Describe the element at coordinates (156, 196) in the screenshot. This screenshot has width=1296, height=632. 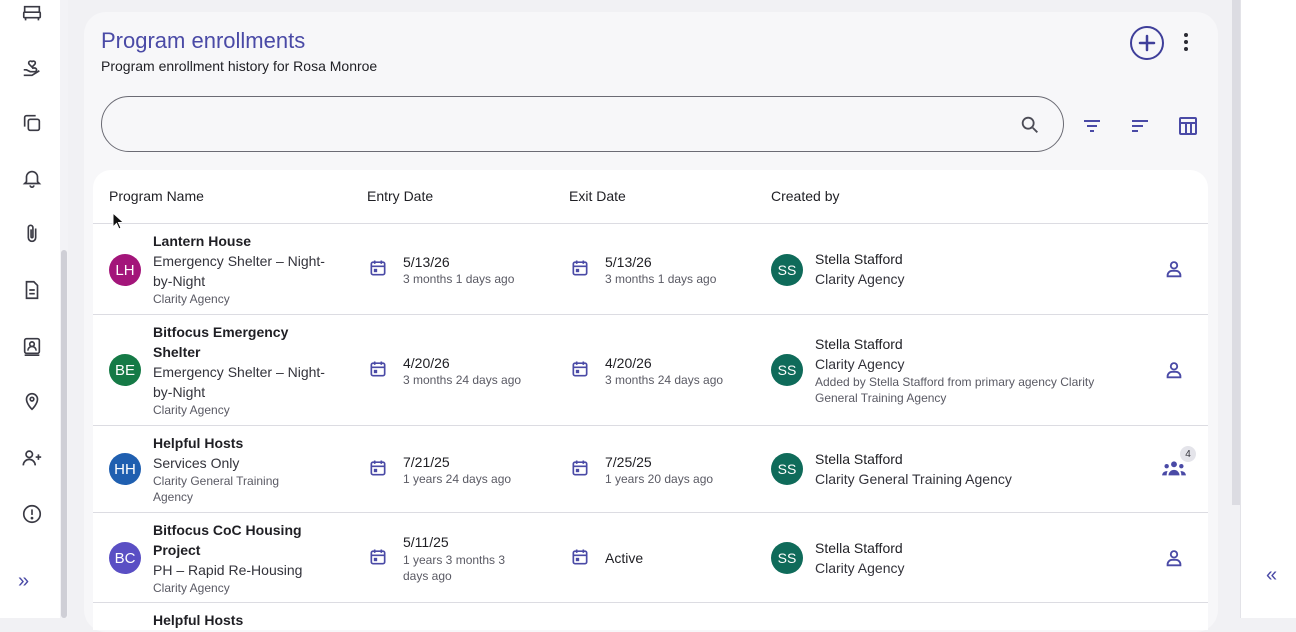
I see `column-header-program-name: Program Name` at that location.